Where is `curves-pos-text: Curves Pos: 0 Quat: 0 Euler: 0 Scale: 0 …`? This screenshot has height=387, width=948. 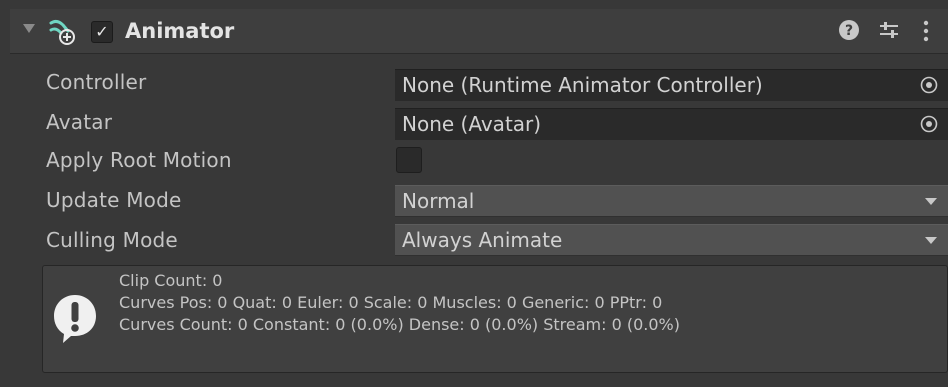
curves-pos-text: Curves Pos: 0 Quat: 0 Euler: 0 Scale: 0 … is located at coordinates (391, 302).